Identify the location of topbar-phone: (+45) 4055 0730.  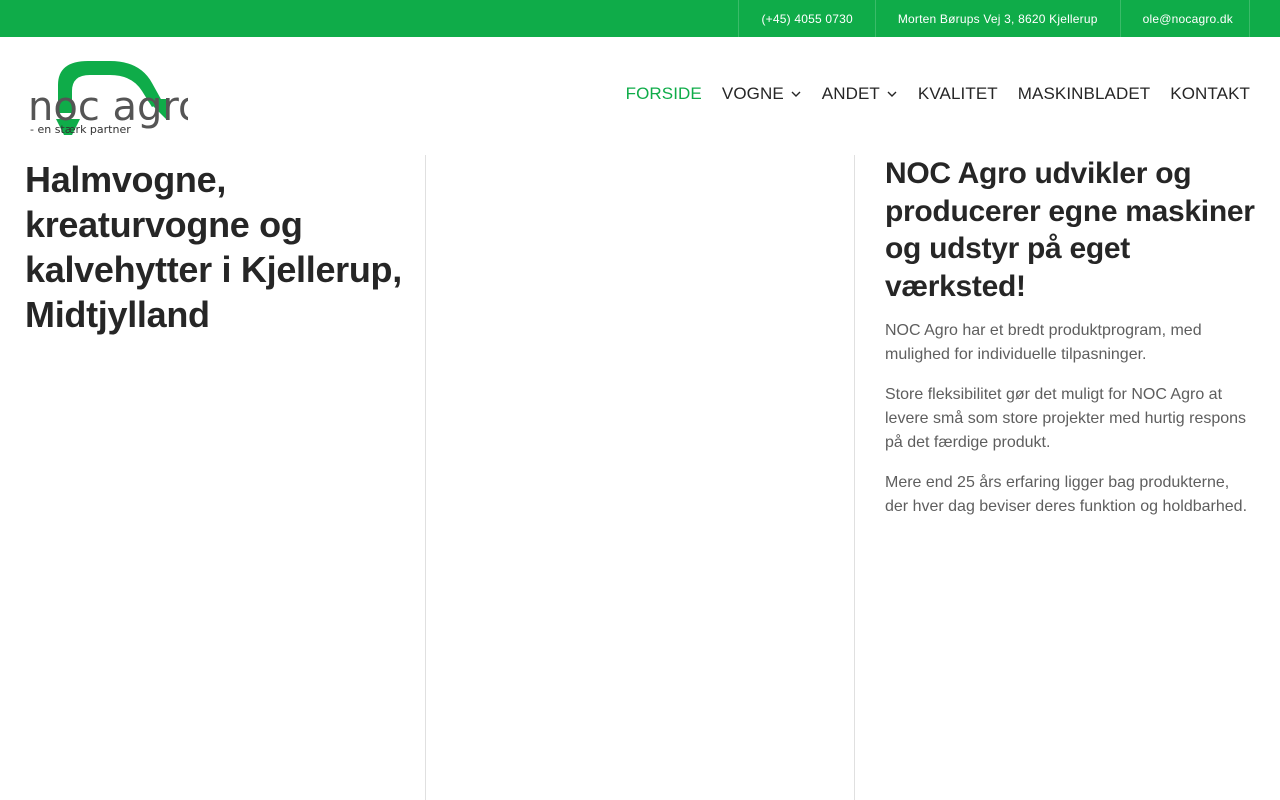
(807, 18).